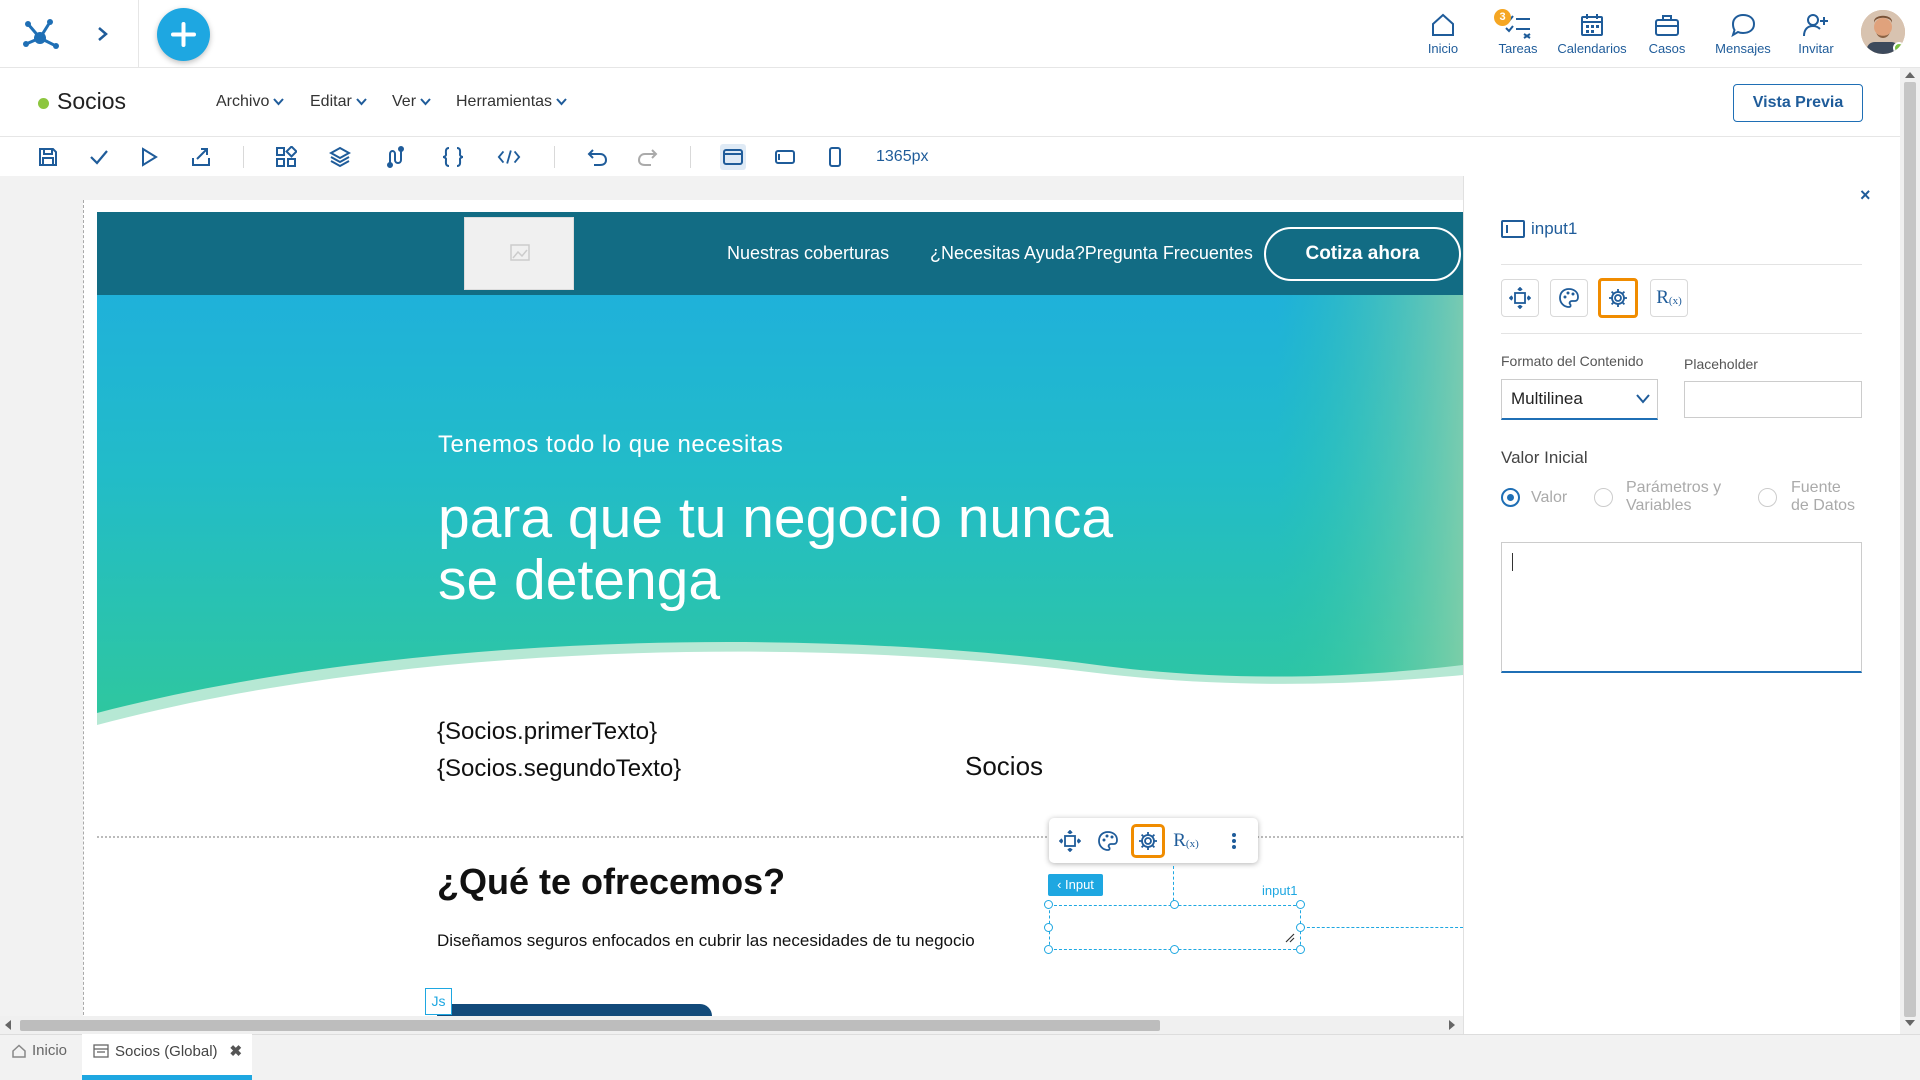 The image size is (1920, 1080). What do you see at coordinates (1767, 497) in the screenshot?
I see `radio-fuente` at bounding box center [1767, 497].